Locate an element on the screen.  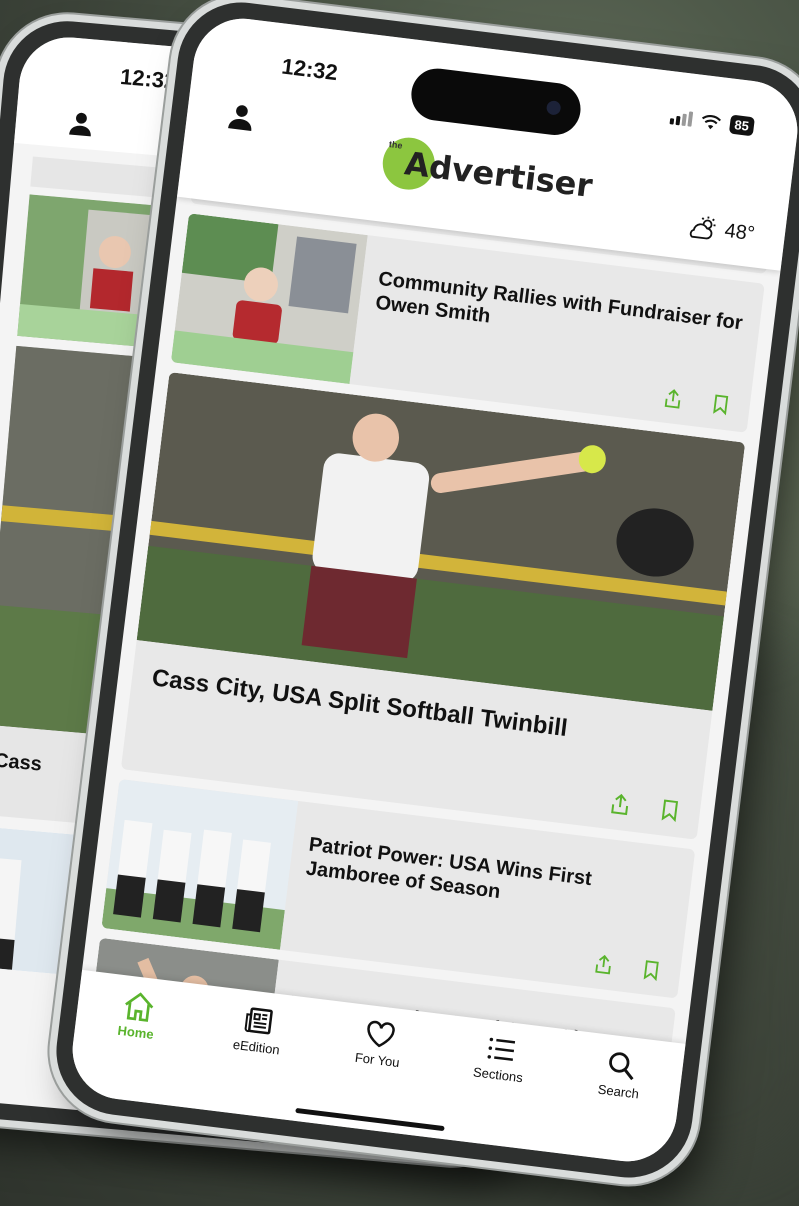
nav-home: Home is located at coordinates (137, 1016).